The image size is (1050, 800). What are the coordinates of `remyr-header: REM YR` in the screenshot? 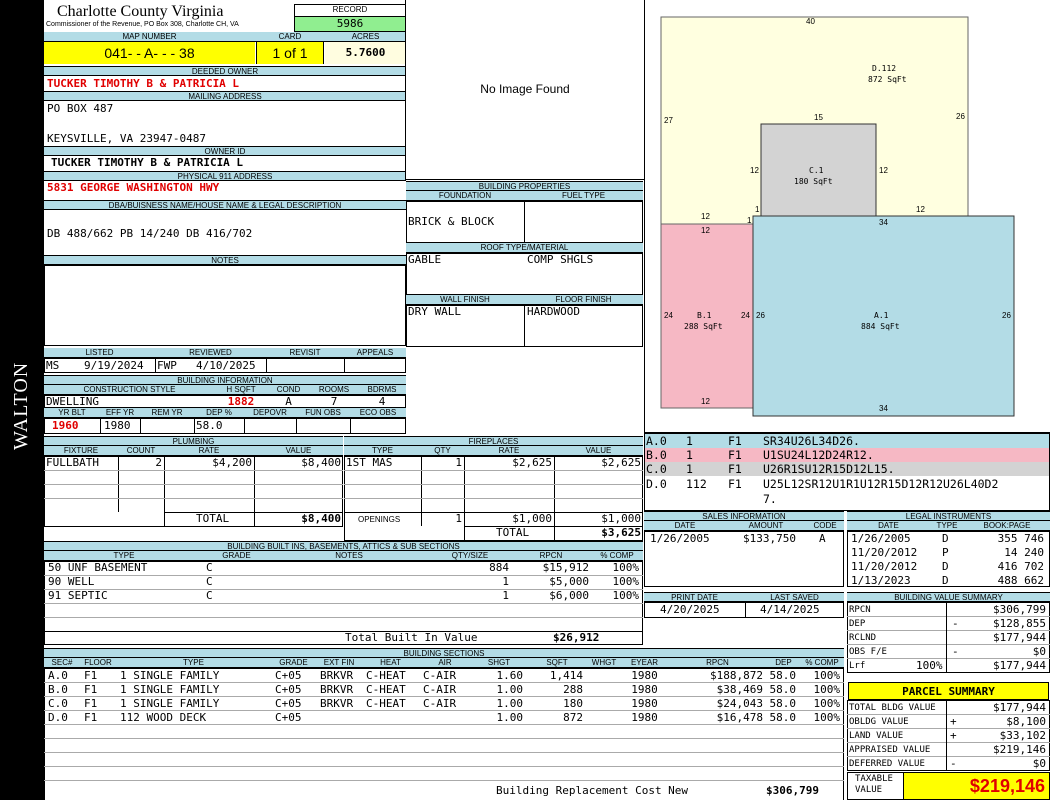 It's located at (167, 413).